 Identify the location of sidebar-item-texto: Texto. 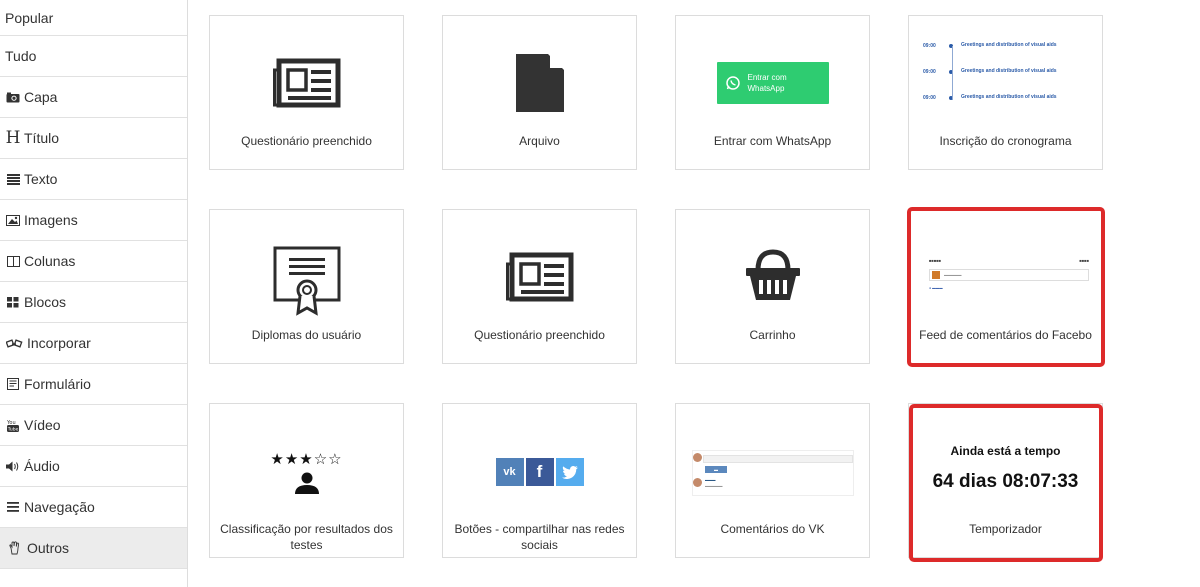
(93, 179).